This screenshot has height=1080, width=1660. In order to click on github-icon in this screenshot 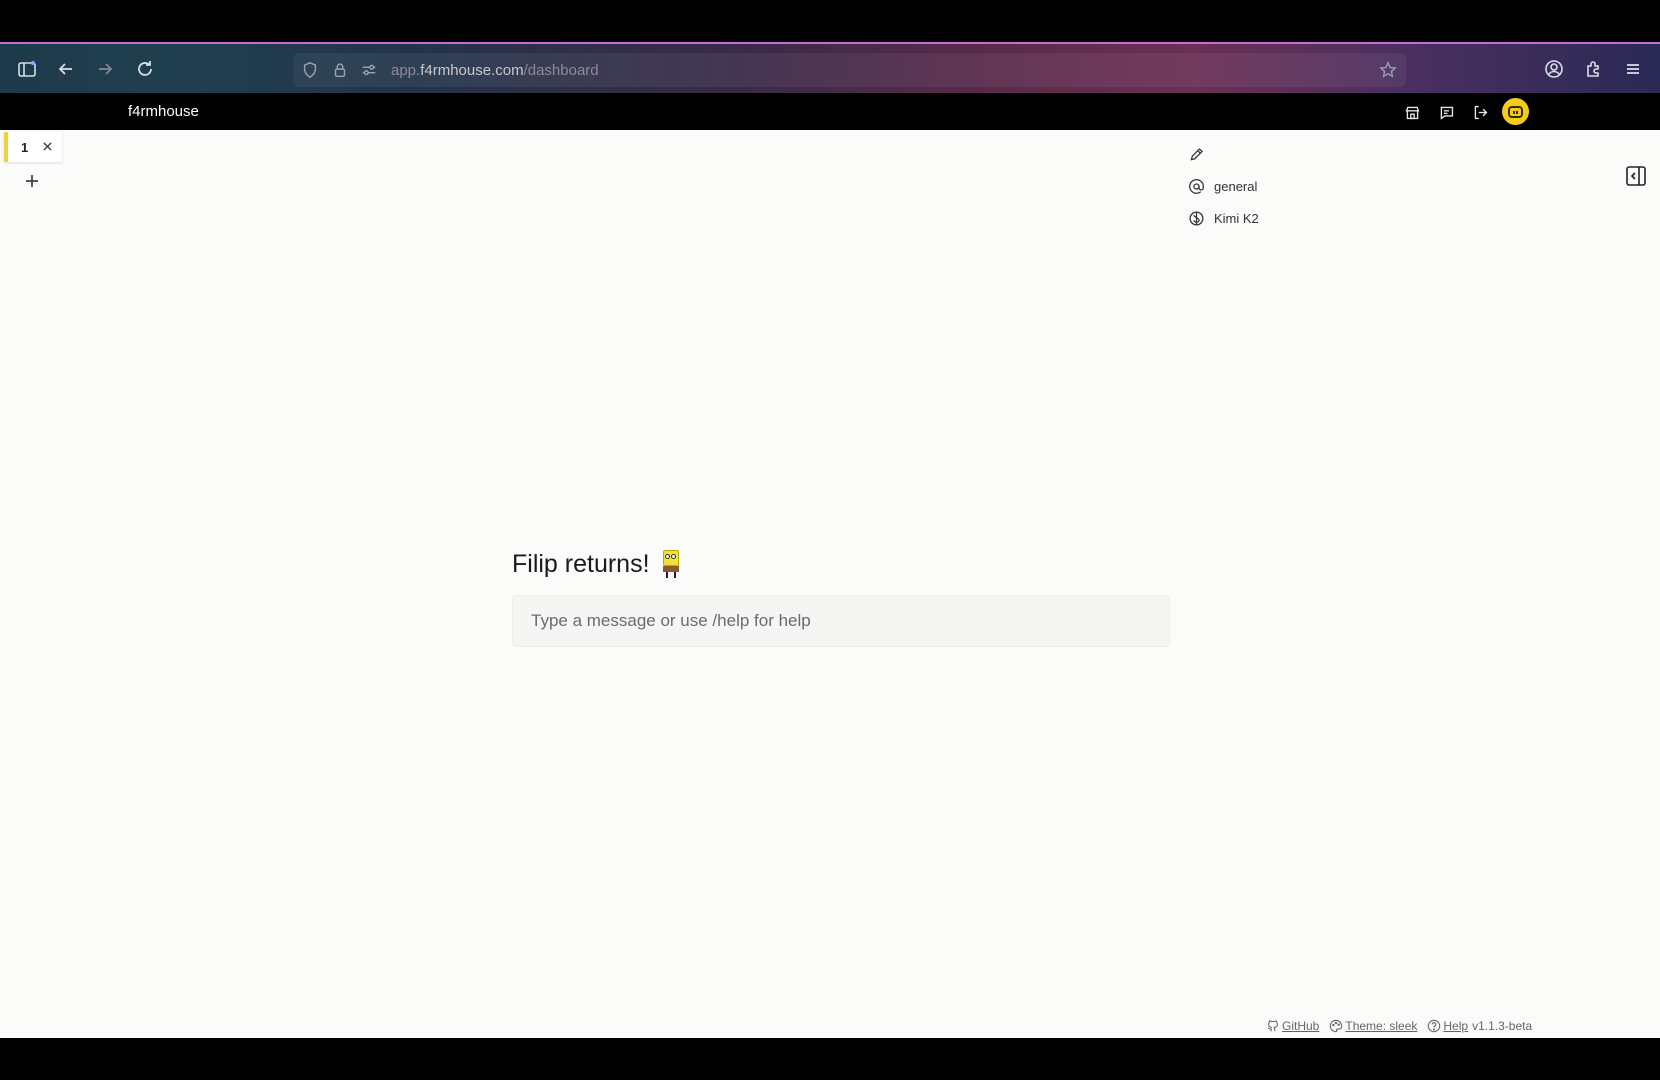, I will do `click(1272, 1026)`.